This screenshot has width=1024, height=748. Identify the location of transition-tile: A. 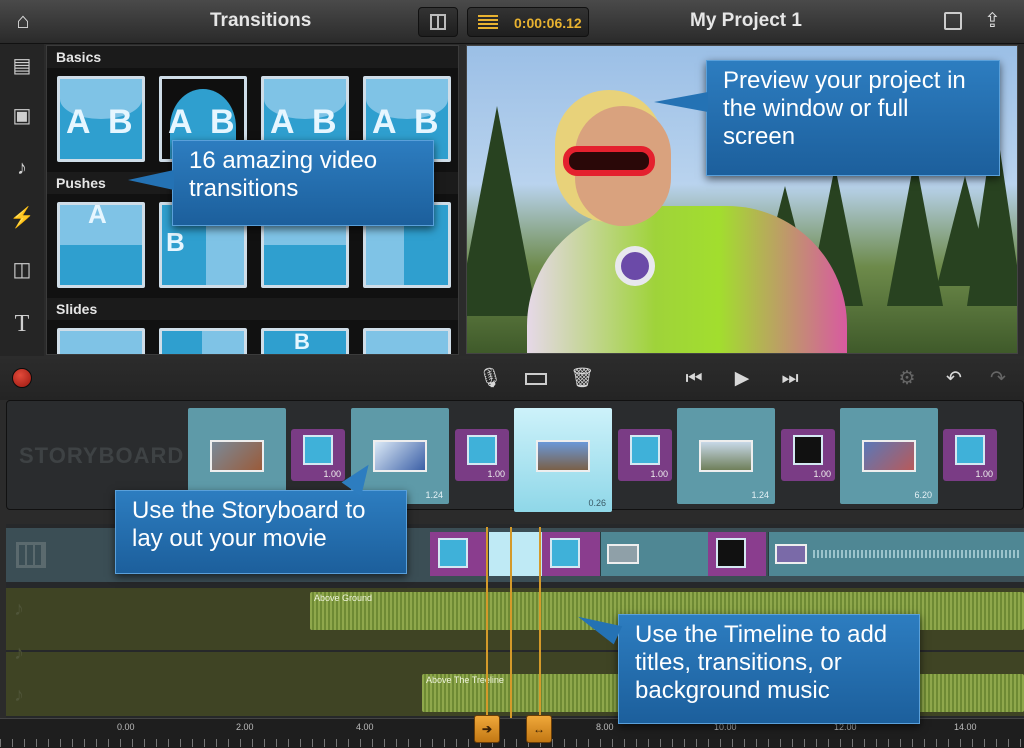
(101, 245).